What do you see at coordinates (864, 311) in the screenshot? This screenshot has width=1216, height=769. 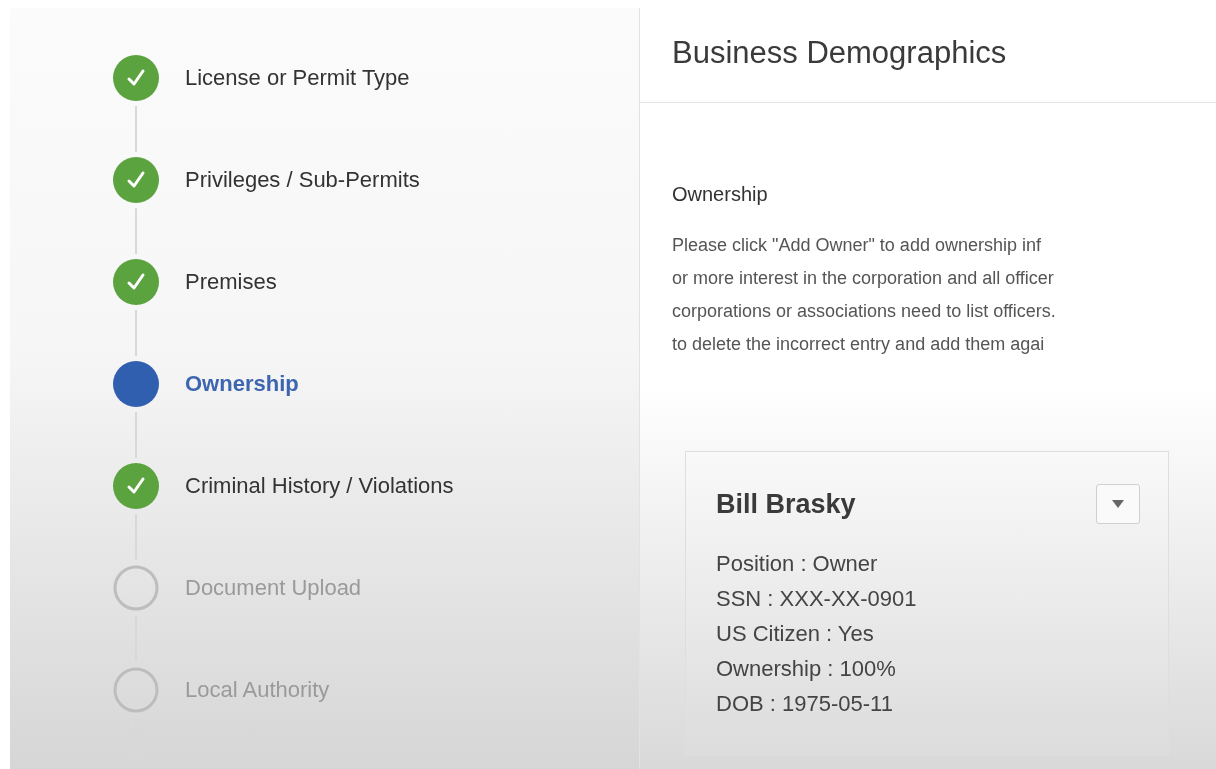 I see `instruction-text: corporations or associations need to list officers.` at bounding box center [864, 311].